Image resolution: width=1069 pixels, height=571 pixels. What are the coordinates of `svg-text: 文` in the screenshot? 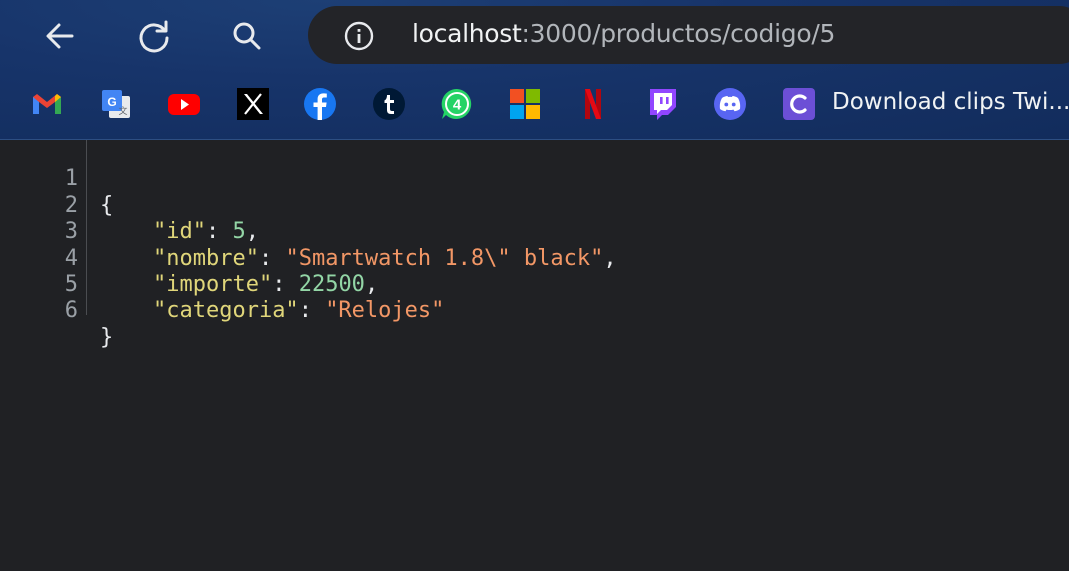 It's located at (122, 110).